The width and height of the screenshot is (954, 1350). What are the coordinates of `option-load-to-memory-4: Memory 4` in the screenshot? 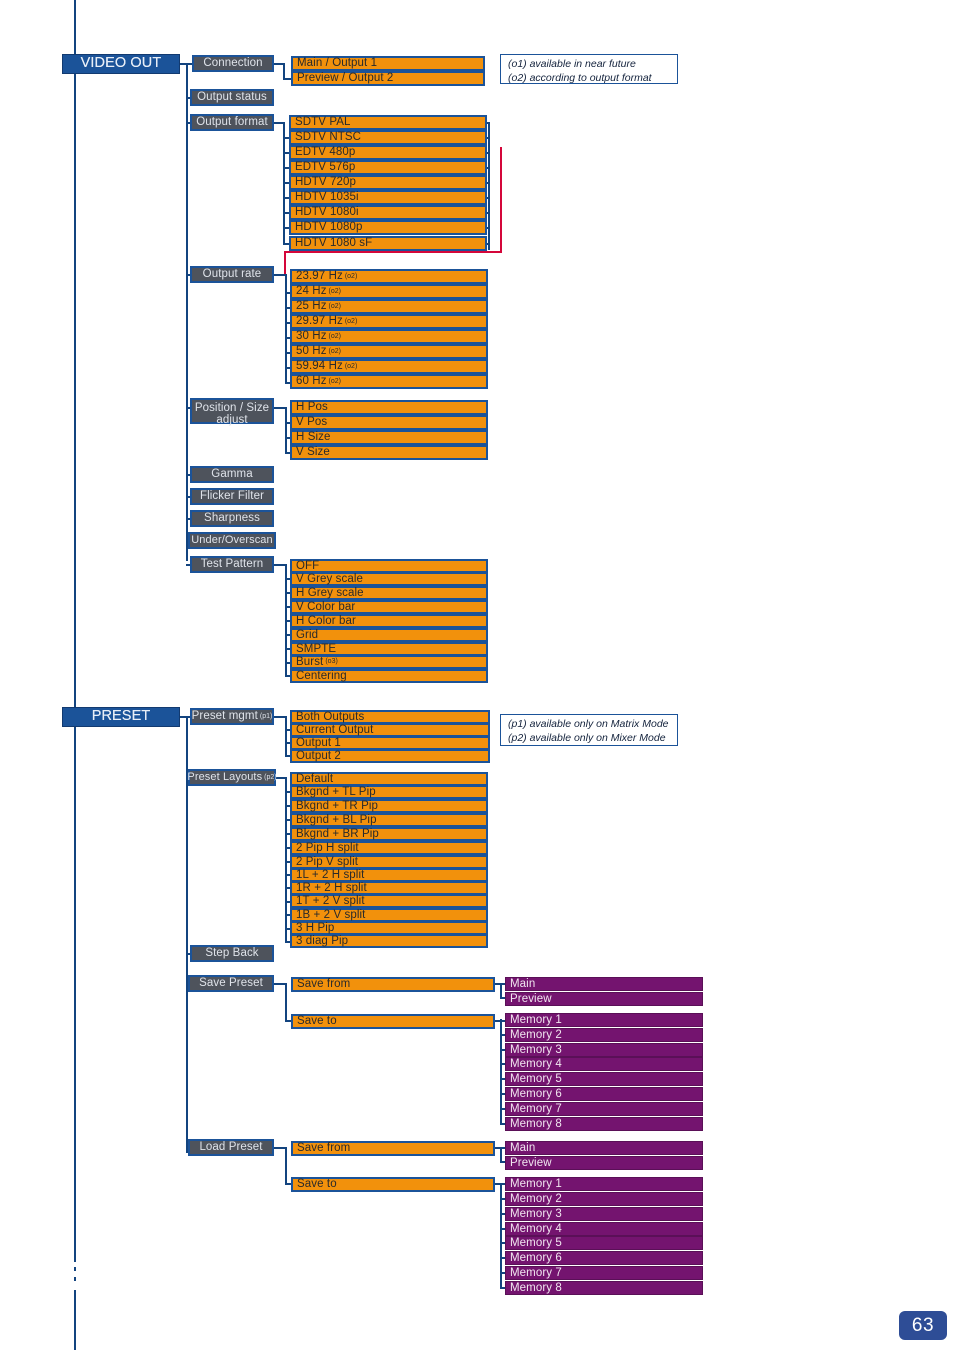 It's located at (604, 1229).